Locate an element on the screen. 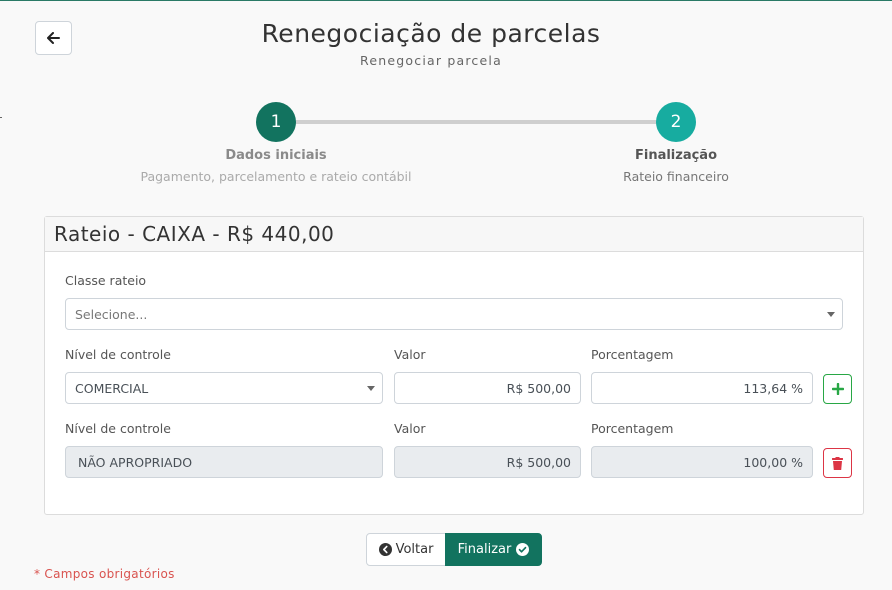  step-2-description: Rateio financeiro is located at coordinates (676, 176).